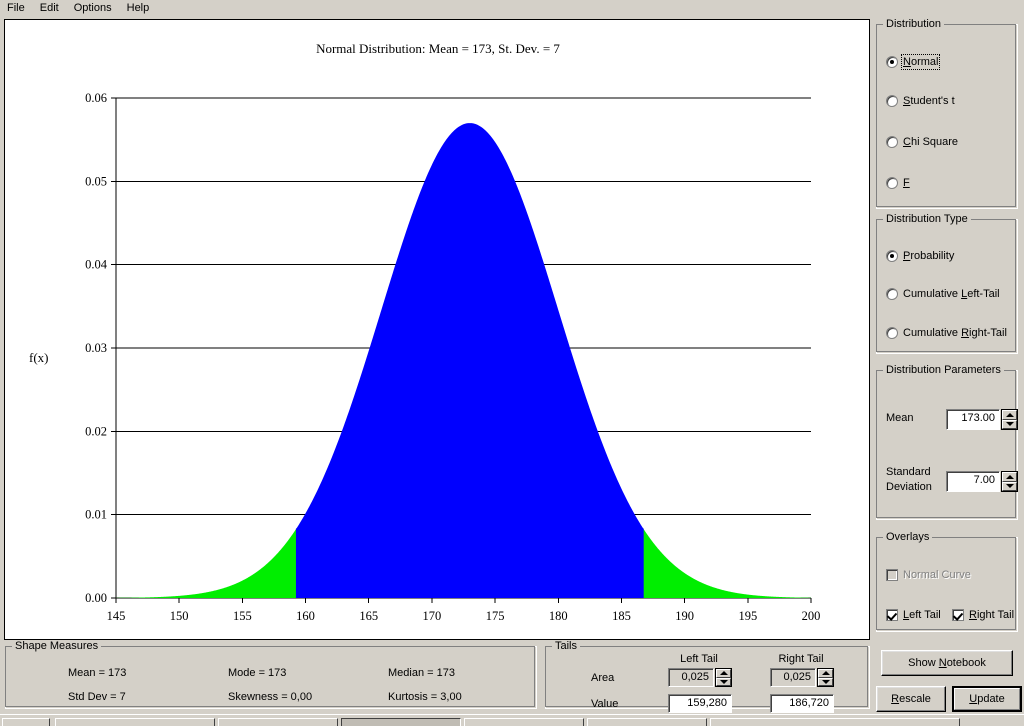 The height and width of the screenshot is (726, 1024). I want to click on std-dev-label-line1: Standard, so click(908, 472).